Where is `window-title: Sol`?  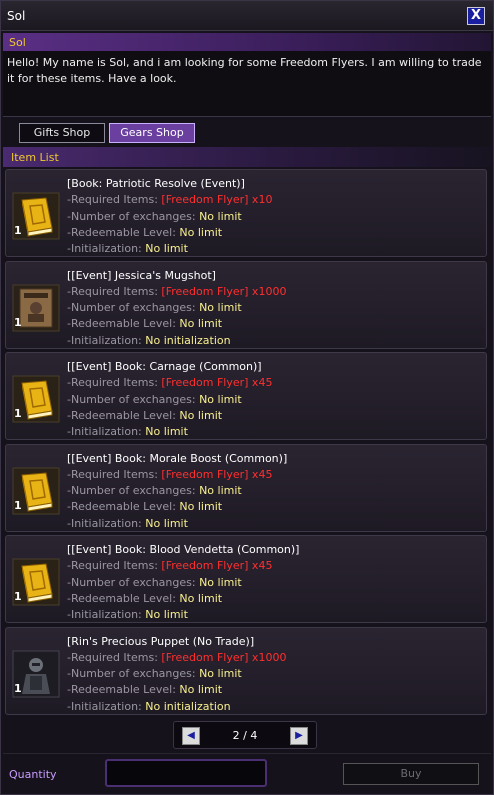
window-title: Sol is located at coordinates (16, 16).